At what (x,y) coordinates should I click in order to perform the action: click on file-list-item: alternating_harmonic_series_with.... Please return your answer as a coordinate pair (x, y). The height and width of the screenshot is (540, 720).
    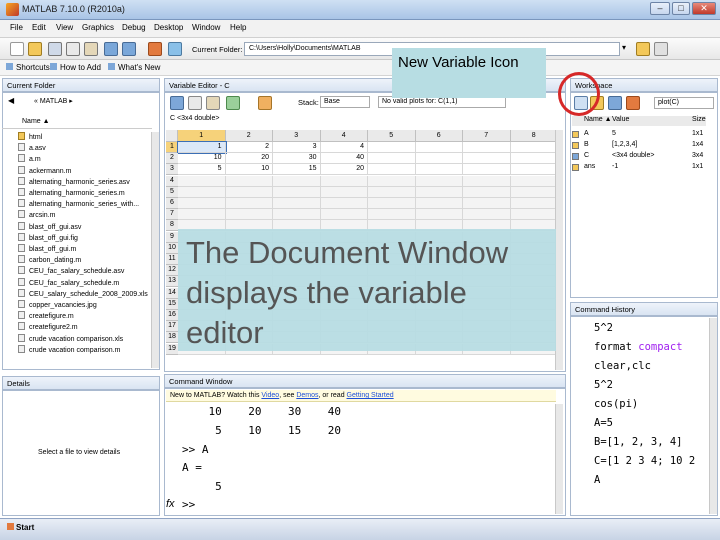
    Looking at the image, I should click on (78, 203).